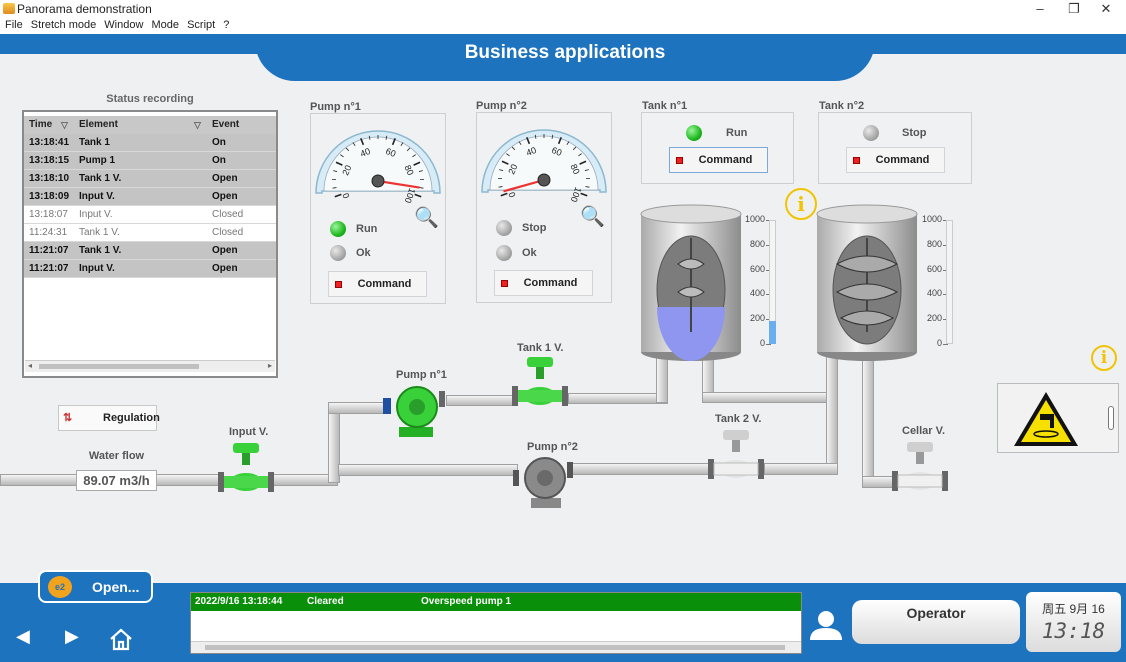 This screenshot has height=662, width=1126. What do you see at coordinates (123, 25) in the screenshot?
I see `menu-window: Window` at bounding box center [123, 25].